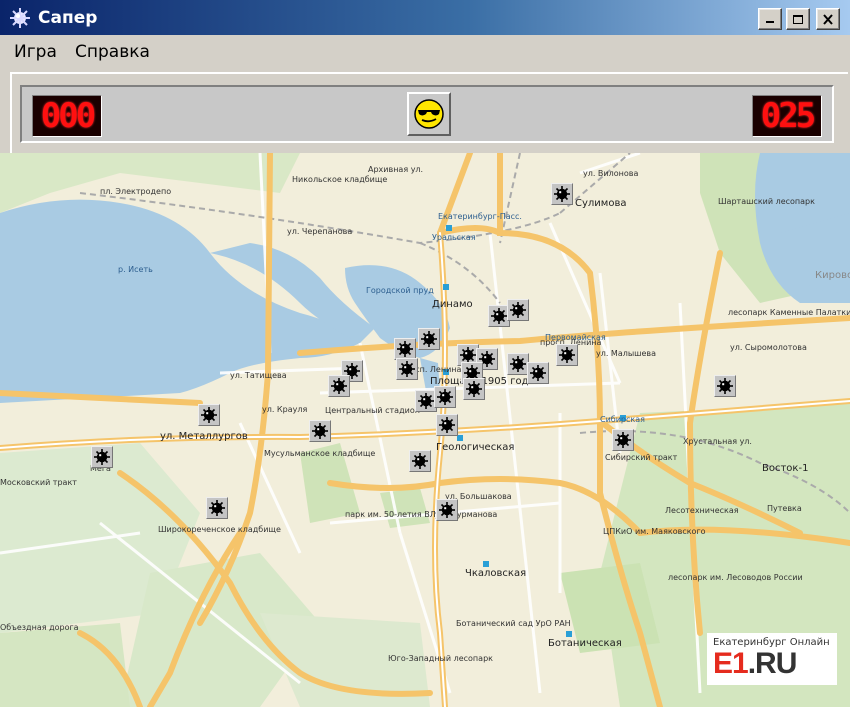 This screenshot has height=707, width=850. What do you see at coordinates (39, 627) in the screenshot?
I see `map-label-obyezdnaya: Объездная дорога` at bounding box center [39, 627].